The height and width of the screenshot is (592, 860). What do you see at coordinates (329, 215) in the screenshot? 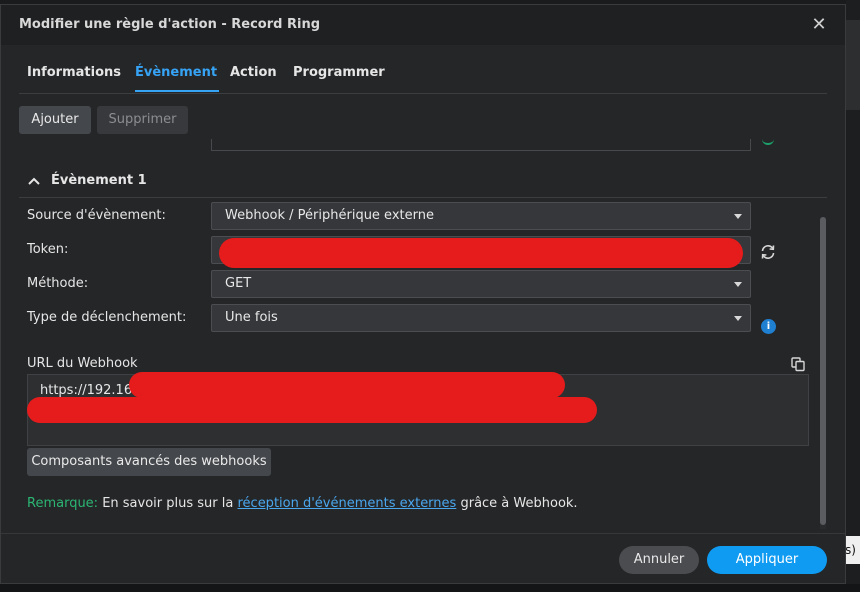
I see `source-value: Webhook / Périphérique externe` at bounding box center [329, 215].